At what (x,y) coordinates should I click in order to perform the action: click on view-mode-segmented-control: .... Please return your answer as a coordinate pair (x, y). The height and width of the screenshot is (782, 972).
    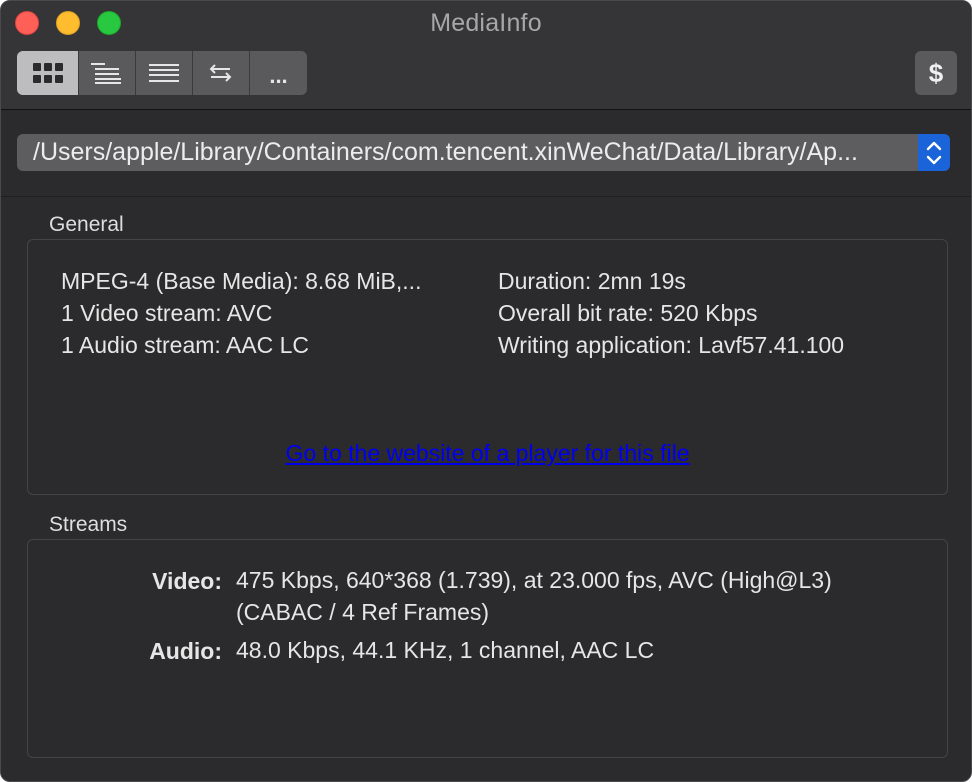
    Looking at the image, I should click on (162, 73).